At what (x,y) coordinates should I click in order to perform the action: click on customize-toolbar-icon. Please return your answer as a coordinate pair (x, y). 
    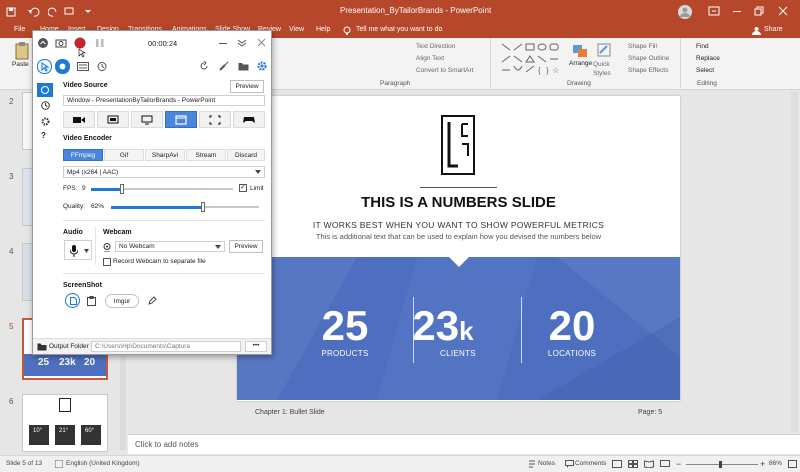
    Looking at the image, I should click on (88, 11).